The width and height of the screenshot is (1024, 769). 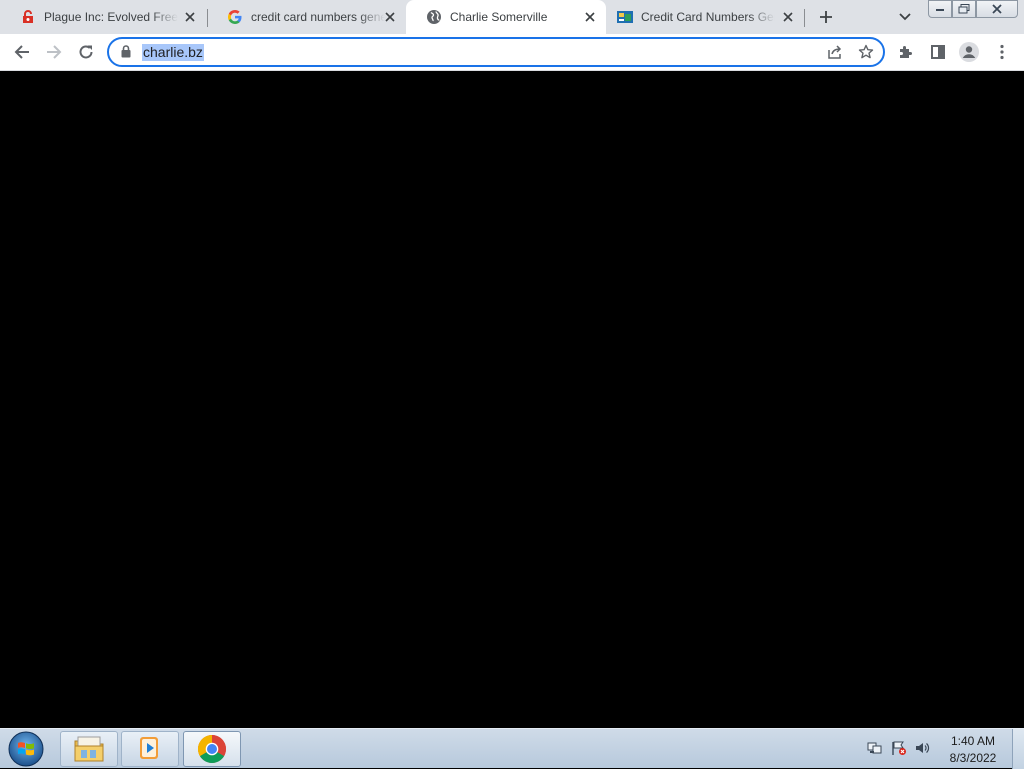 What do you see at coordinates (899, 748) in the screenshot?
I see `action-center-flag-icon` at bounding box center [899, 748].